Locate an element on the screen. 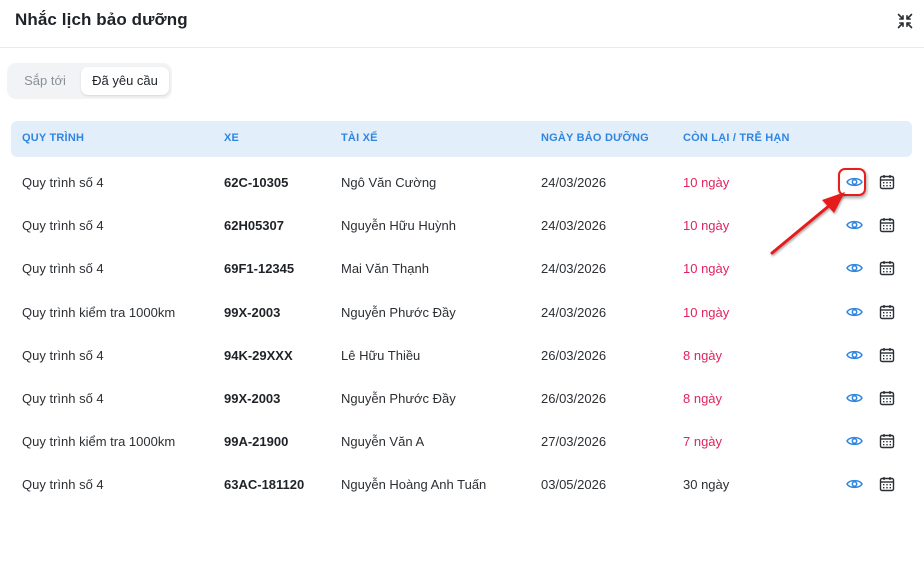  collapse-button is located at coordinates (905, 21).